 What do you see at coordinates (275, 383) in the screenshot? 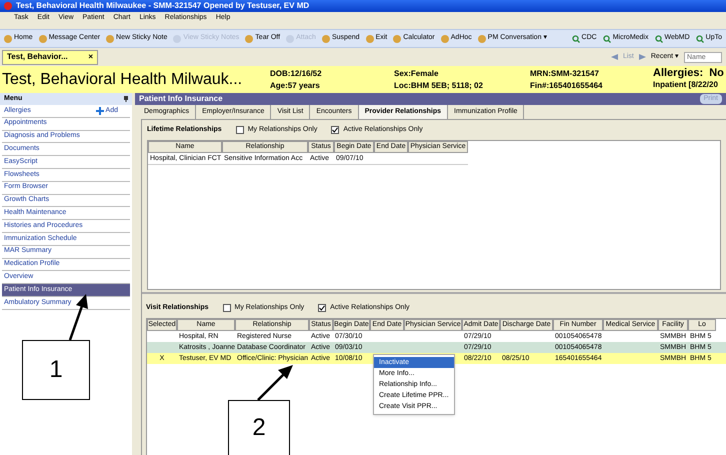
I see `pointer-arrow` at bounding box center [275, 383].